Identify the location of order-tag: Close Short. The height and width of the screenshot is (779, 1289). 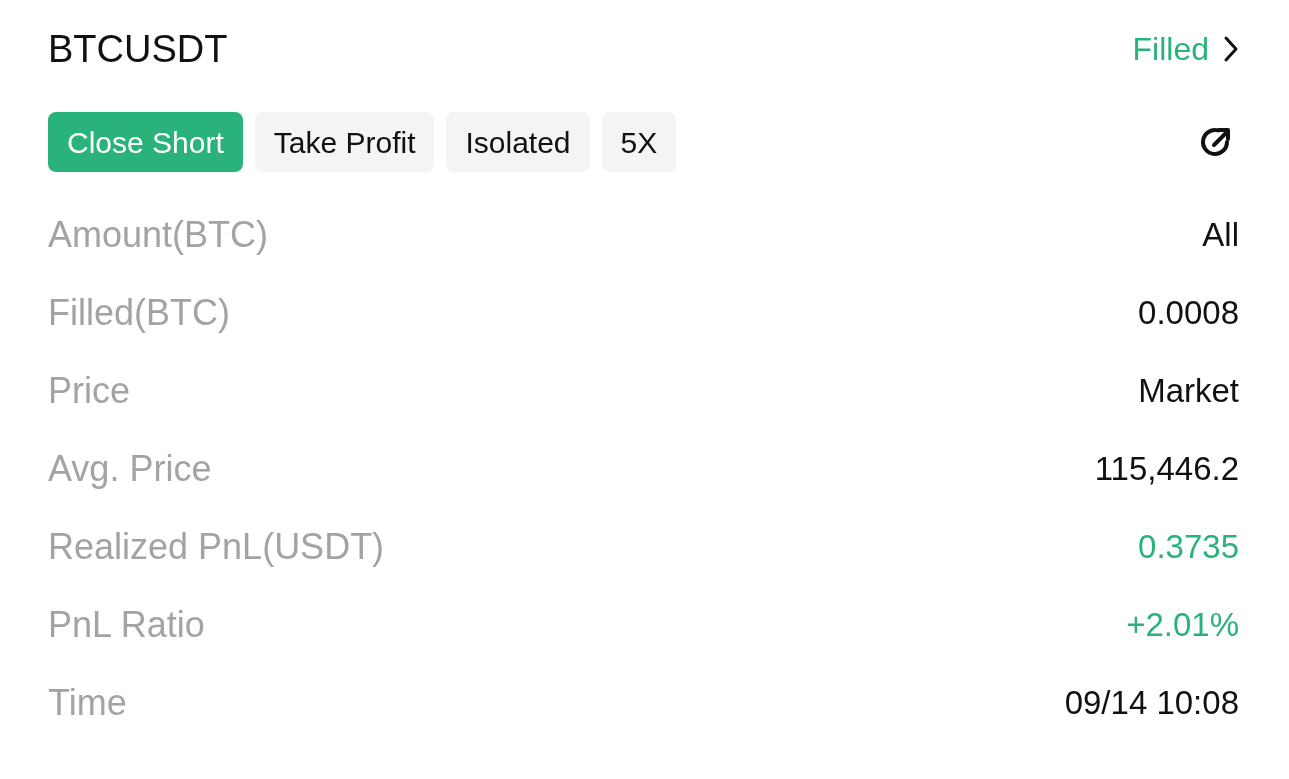
(145, 142).